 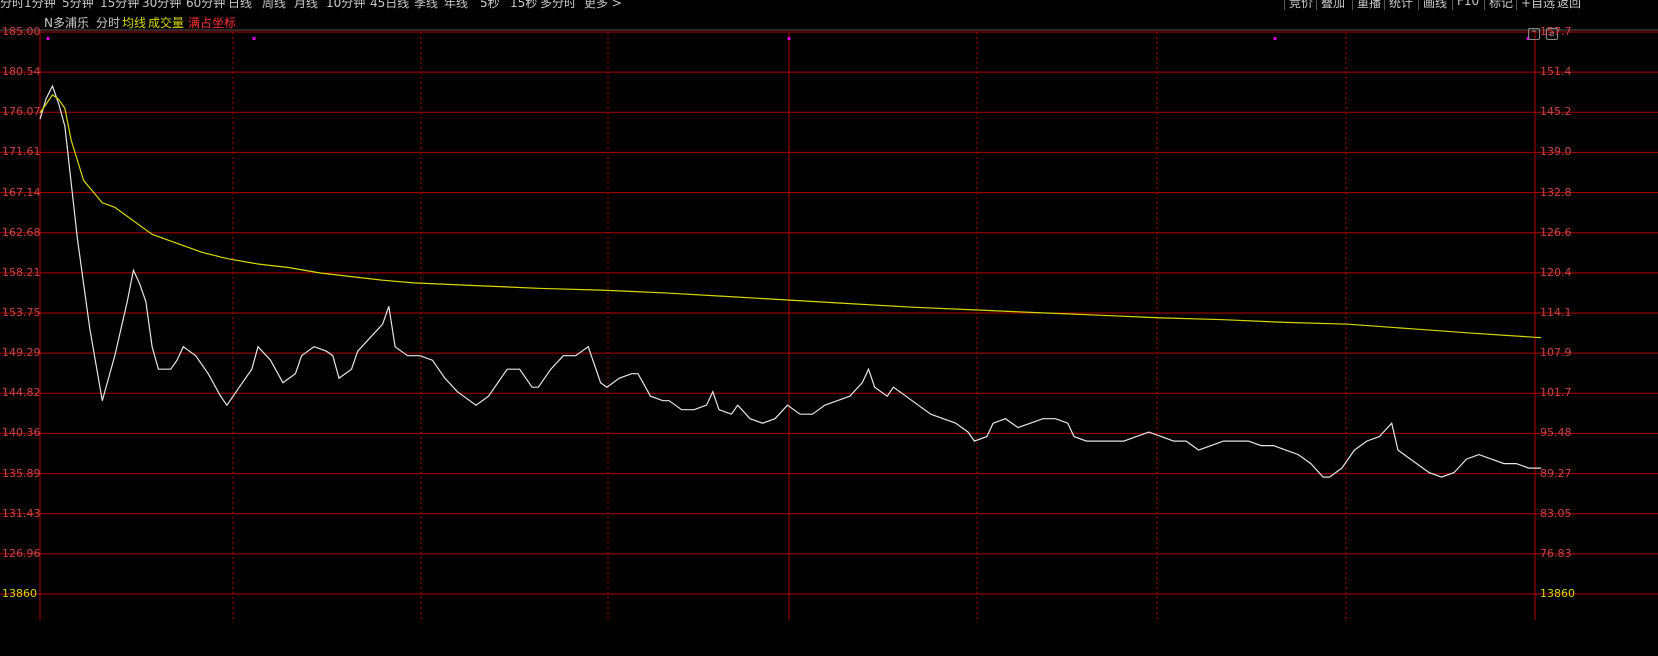 I want to click on period-tab-3: 15分钟, so click(x=119, y=5).